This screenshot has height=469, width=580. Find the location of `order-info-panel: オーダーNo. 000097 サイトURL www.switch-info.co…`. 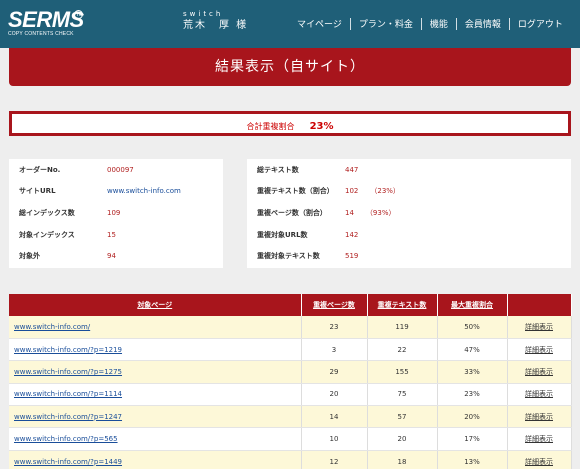

order-info-panel: オーダーNo. 000097 サイトURL www.switch-info.co… is located at coordinates (116, 213).